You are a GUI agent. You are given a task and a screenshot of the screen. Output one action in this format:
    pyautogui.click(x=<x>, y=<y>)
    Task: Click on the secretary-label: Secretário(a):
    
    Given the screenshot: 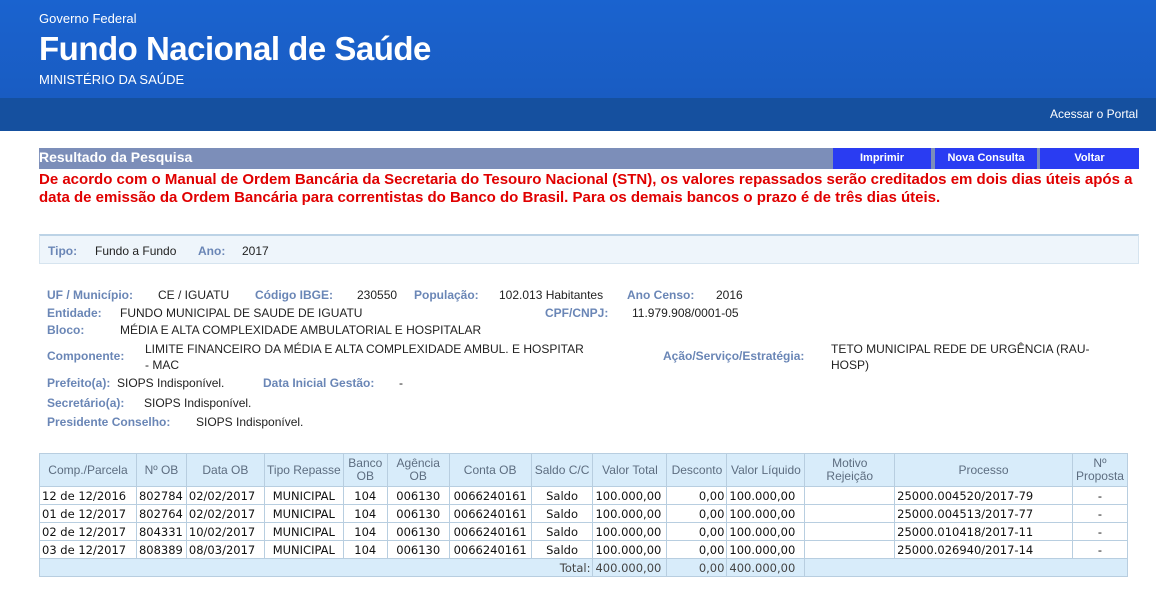 What is the action you would take?
    pyautogui.click(x=86, y=403)
    